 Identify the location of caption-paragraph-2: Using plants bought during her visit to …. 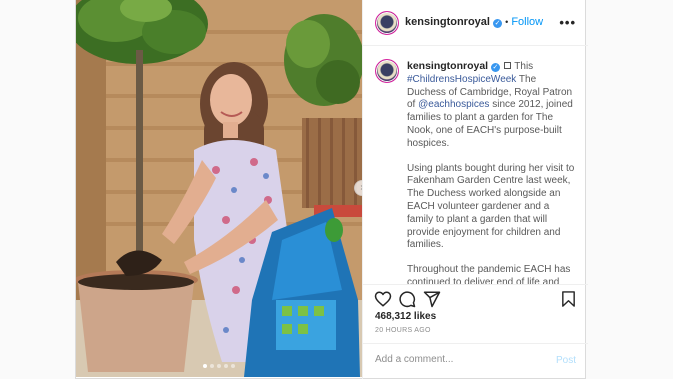
(491, 206).